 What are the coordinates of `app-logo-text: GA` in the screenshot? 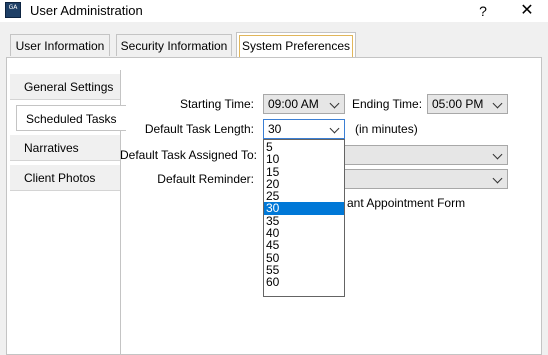 It's located at (13, 7).